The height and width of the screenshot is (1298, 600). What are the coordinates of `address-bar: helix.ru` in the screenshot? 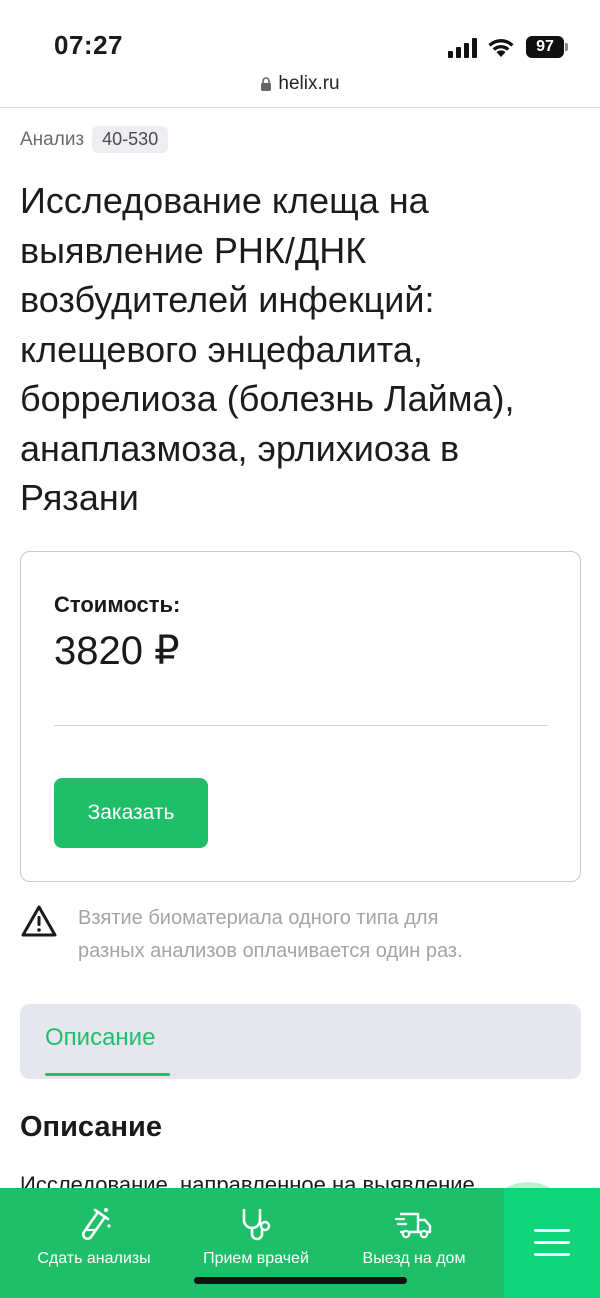 It's located at (300, 89).